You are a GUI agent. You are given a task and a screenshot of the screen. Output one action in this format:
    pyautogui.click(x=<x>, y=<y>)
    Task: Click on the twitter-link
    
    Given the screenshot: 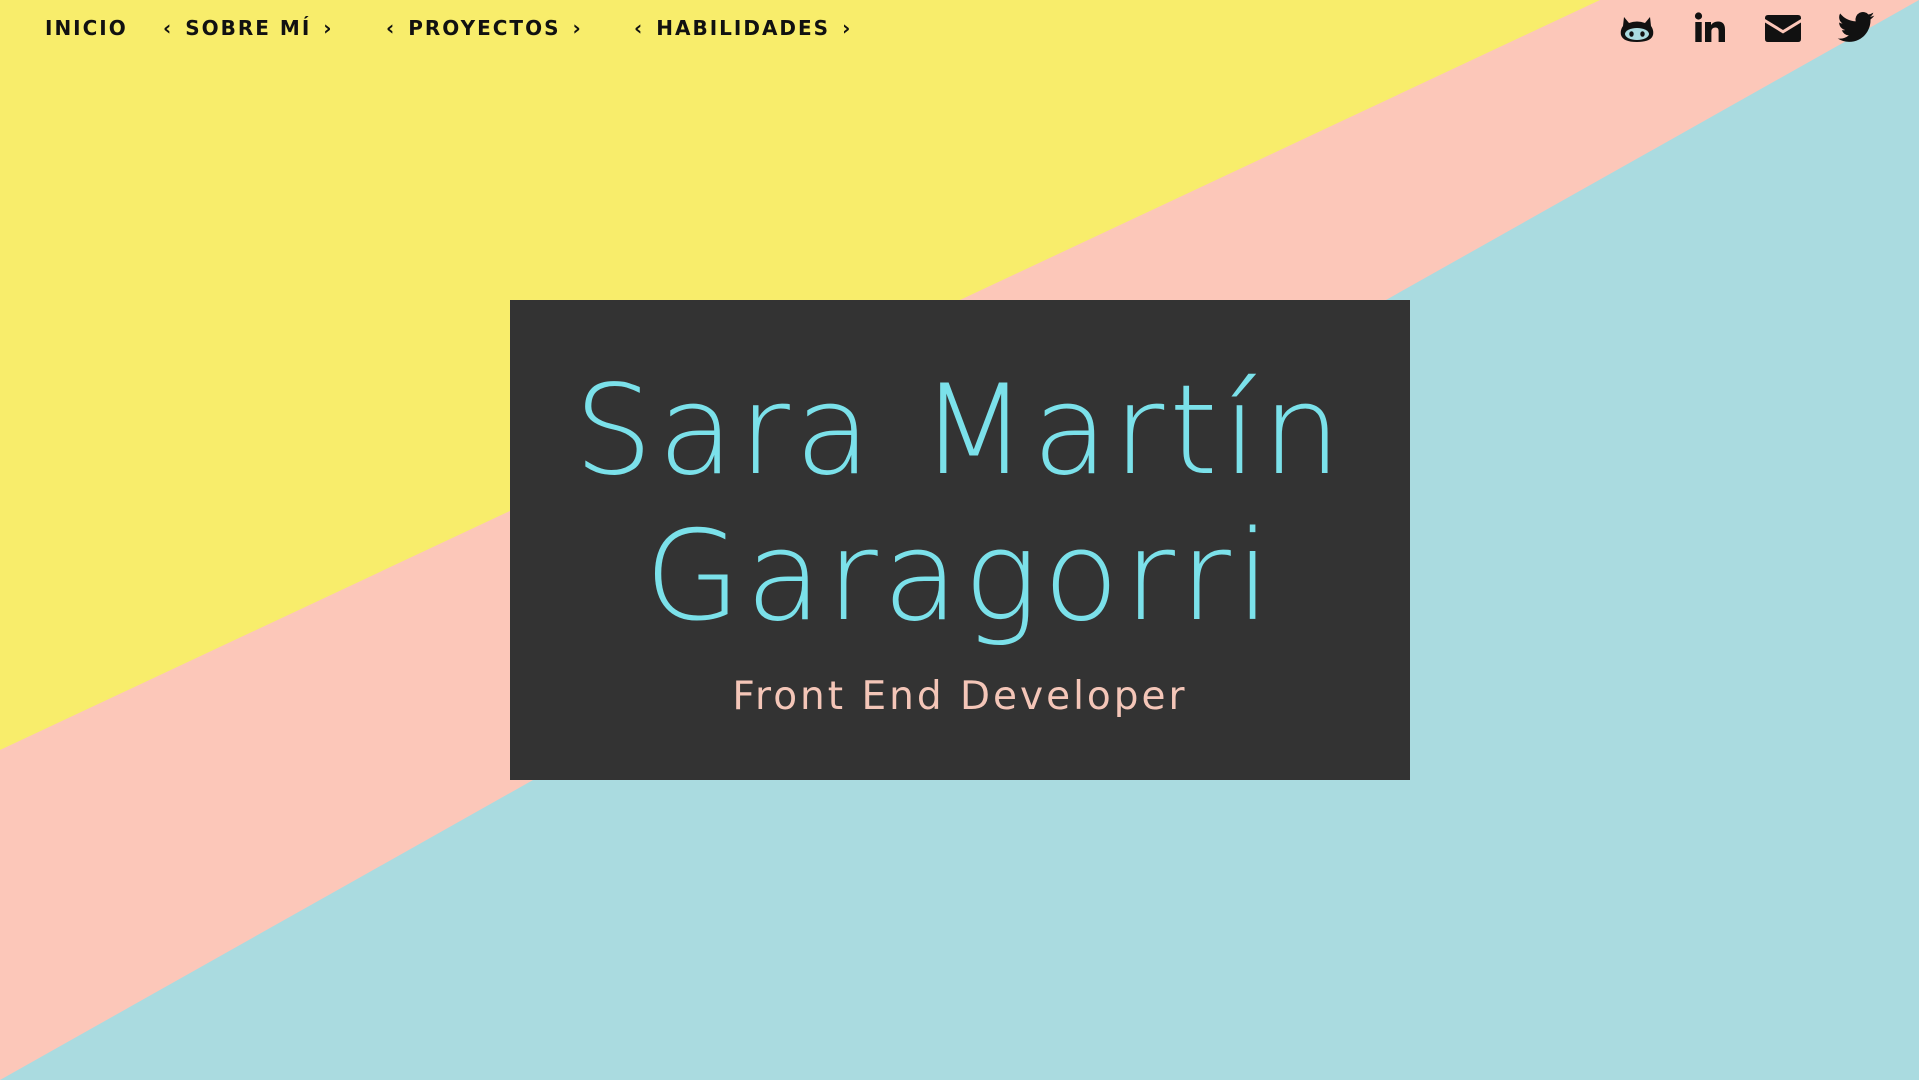 What is the action you would take?
    pyautogui.click(x=1856, y=28)
    